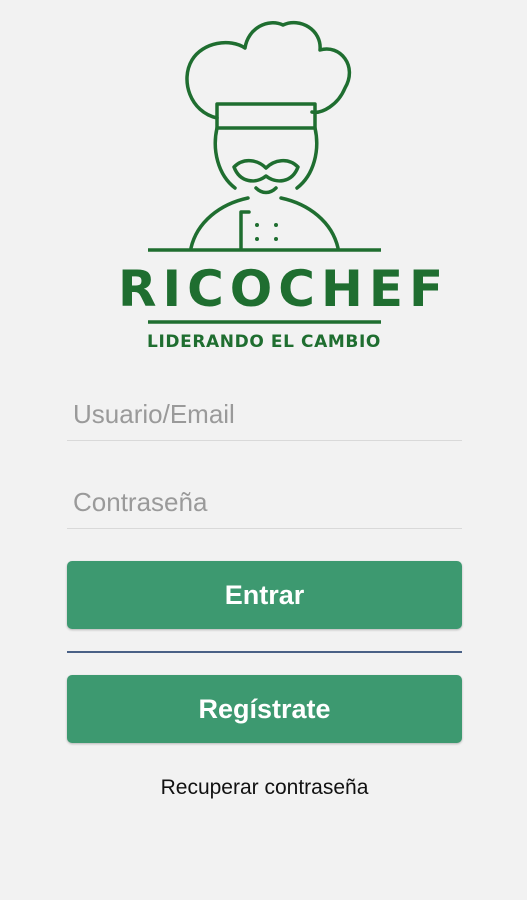 The image size is (527, 900). Describe the element at coordinates (264, 788) in the screenshot. I see `recover-password-link: Recuperar contraseña` at that location.